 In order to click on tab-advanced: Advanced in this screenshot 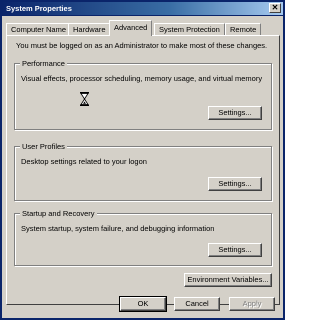, I will do `click(131, 28)`.